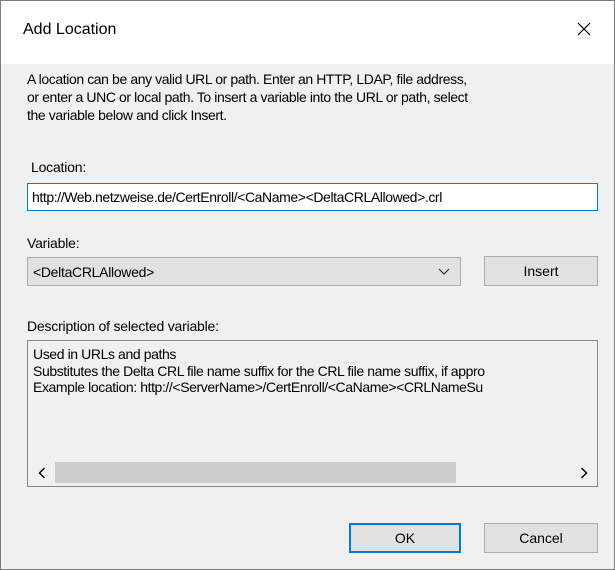 This screenshot has height=570, width=615. I want to click on scroll-right-button, so click(583, 472).